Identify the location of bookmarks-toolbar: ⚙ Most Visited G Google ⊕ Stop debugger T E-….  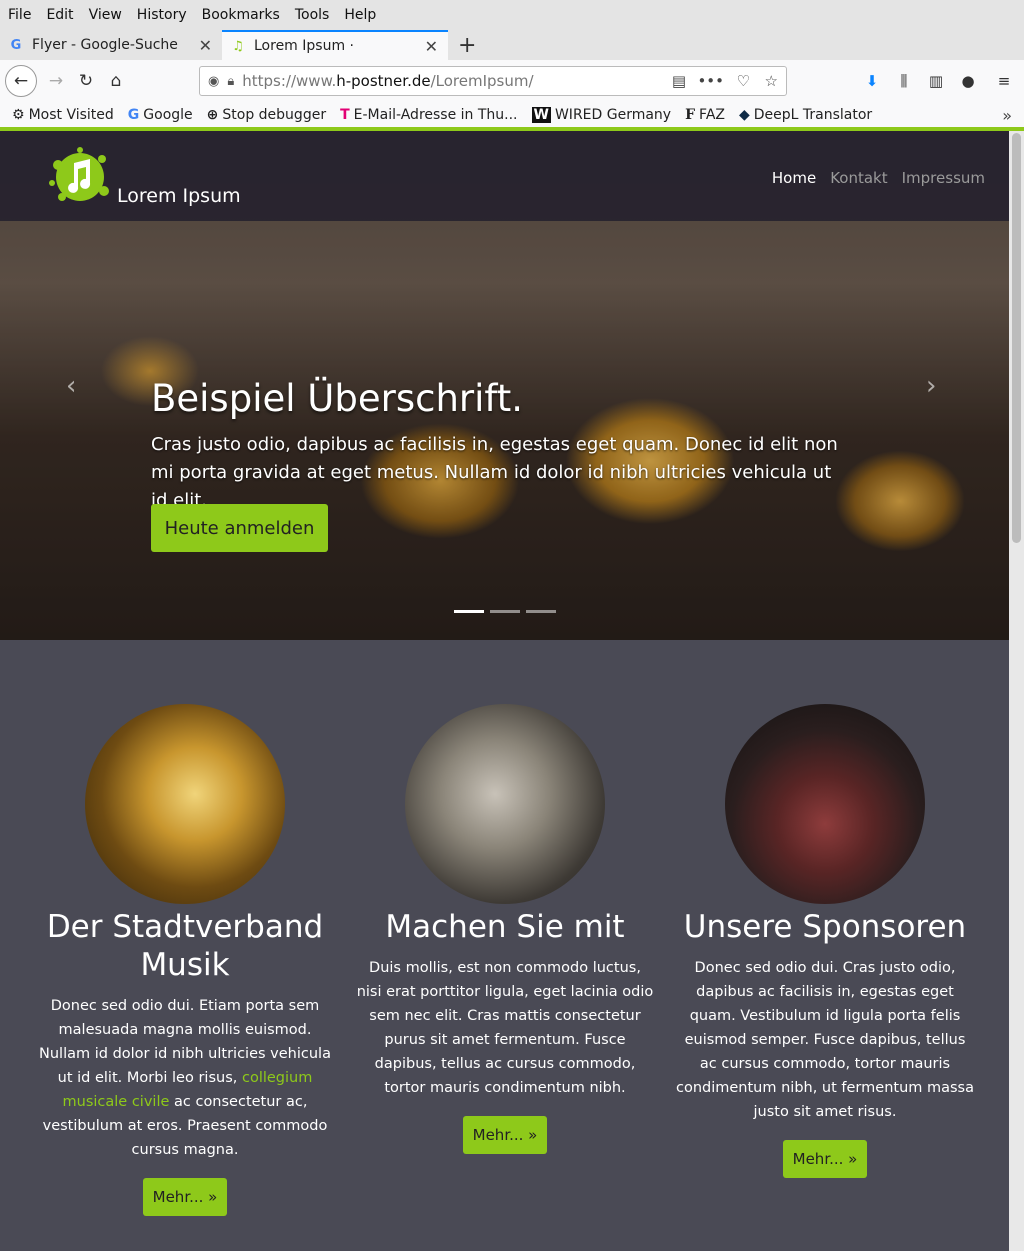
(512, 115).